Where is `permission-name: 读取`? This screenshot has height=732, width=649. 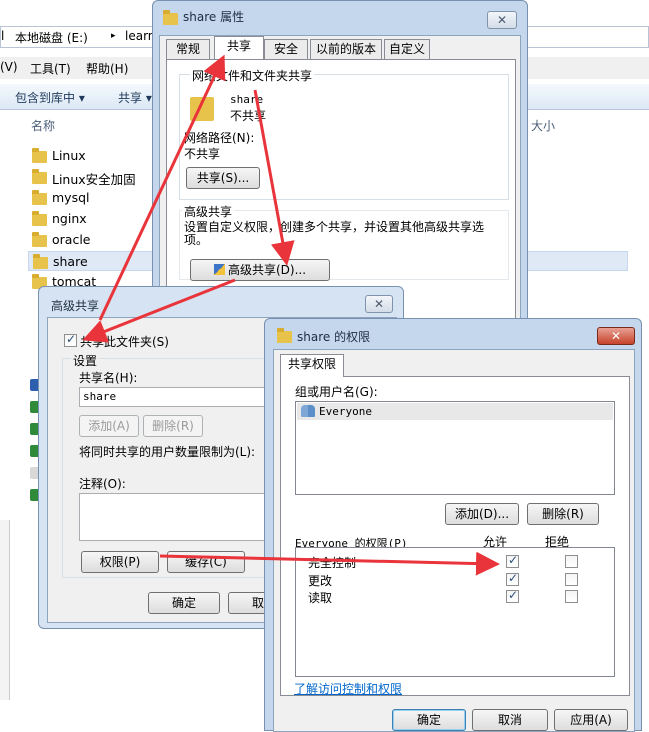 permission-name: 读取 is located at coordinates (320, 598).